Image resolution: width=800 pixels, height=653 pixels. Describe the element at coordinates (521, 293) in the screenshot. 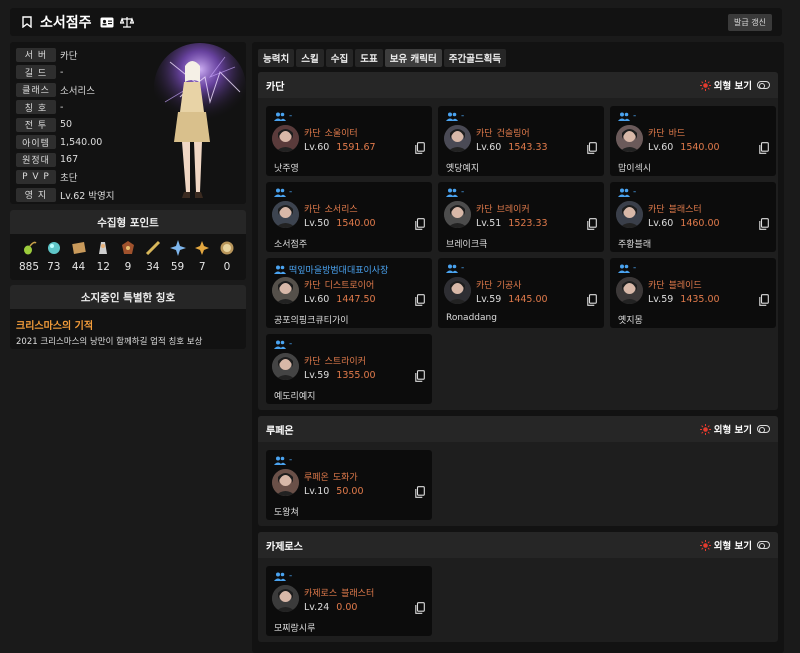

I see `character-card: - 카단 기공사 Lv.59 1445.00 Ronaddang` at that location.